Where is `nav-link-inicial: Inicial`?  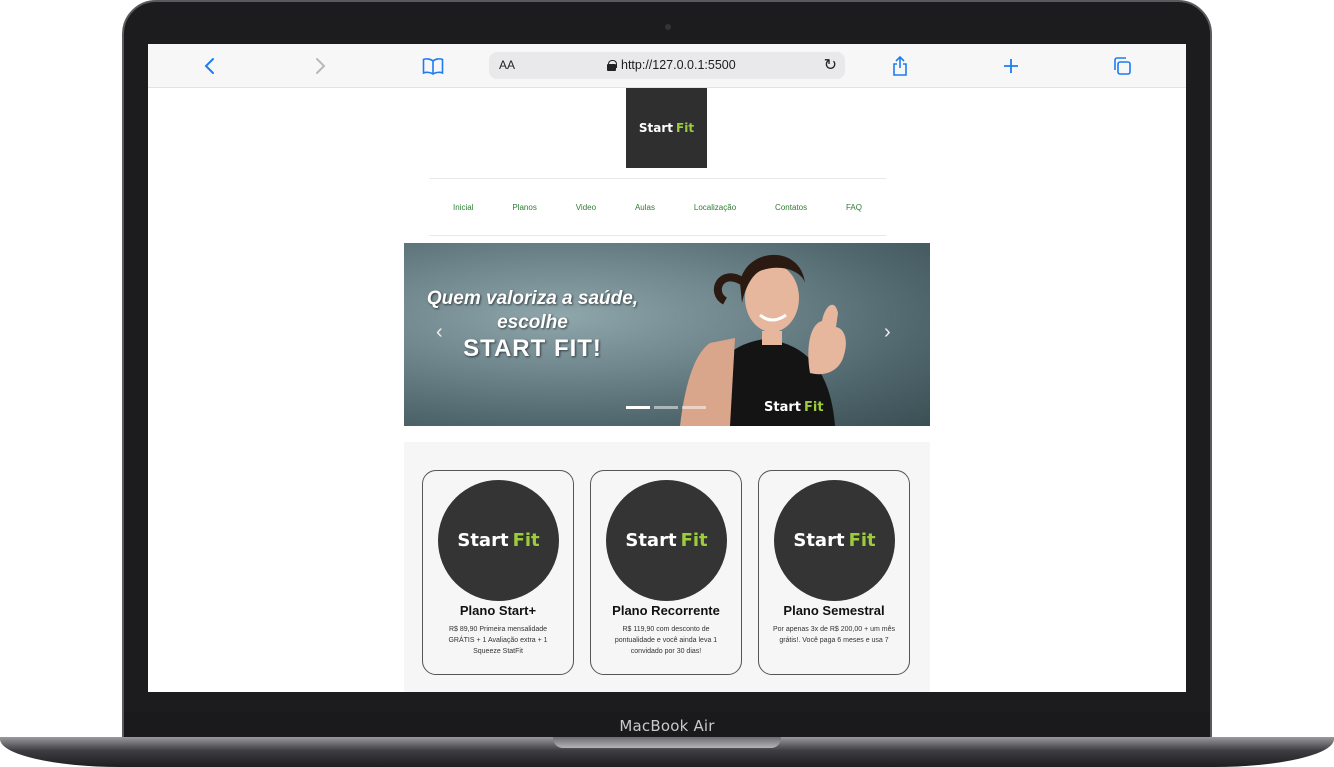 nav-link-inicial: Inicial is located at coordinates (463, 207).